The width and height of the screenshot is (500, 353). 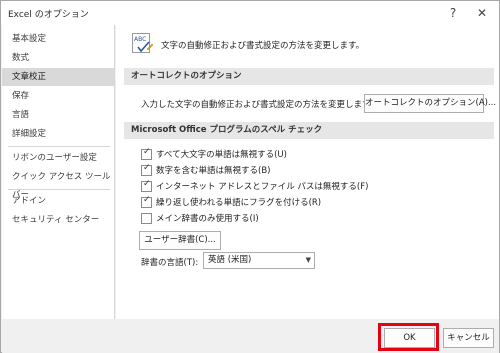 I want to click on sidebar-item-proofing: 文章校正, so click(x=58, y=77).